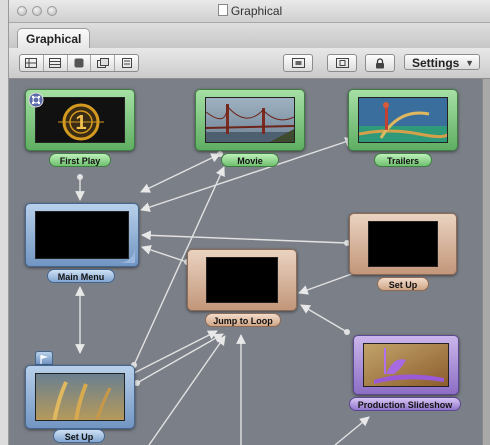 The width and height of the screenshot is (490, 445). I want to click on first-play-flag-icon, so click(44, 358).